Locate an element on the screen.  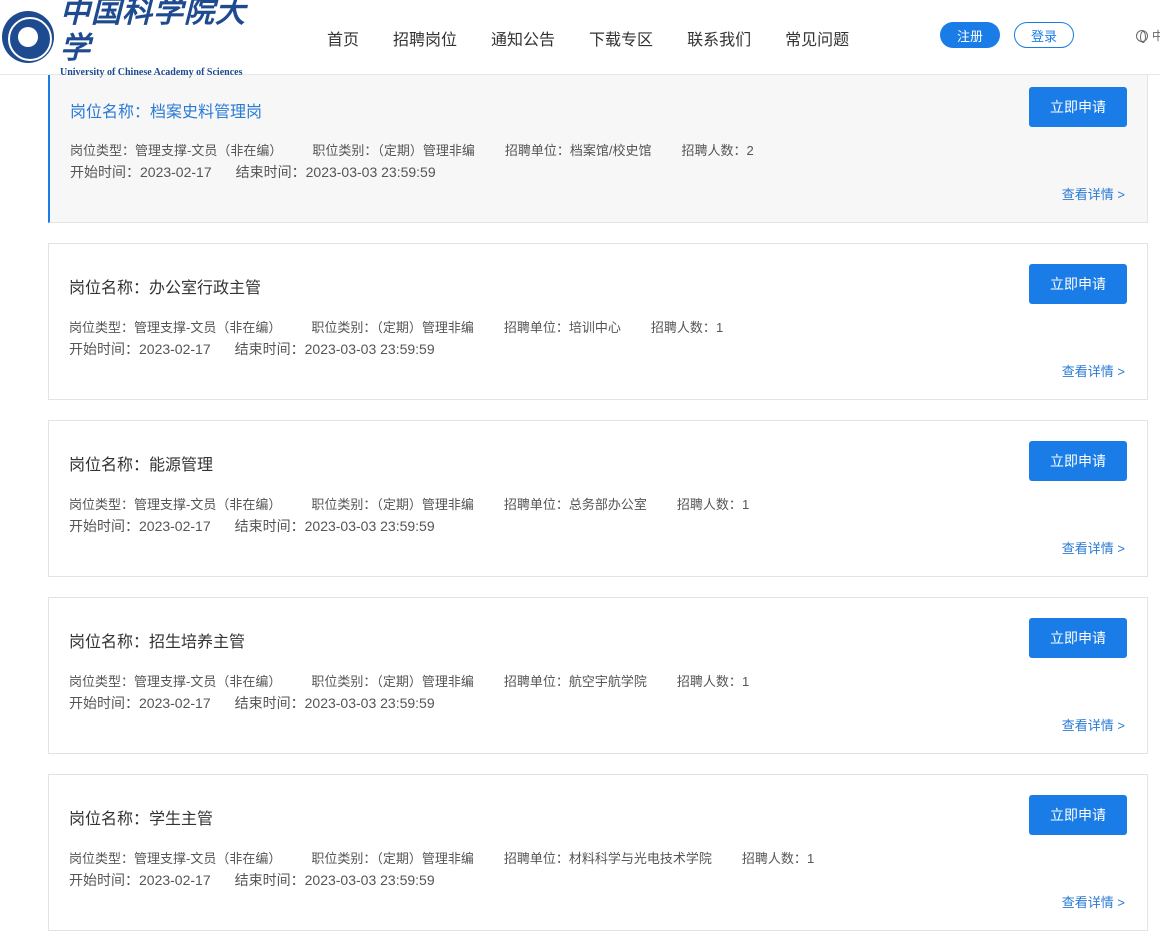
job-title: 岗位名称：档案史料管理岗 is located at coordinates (166, 110).